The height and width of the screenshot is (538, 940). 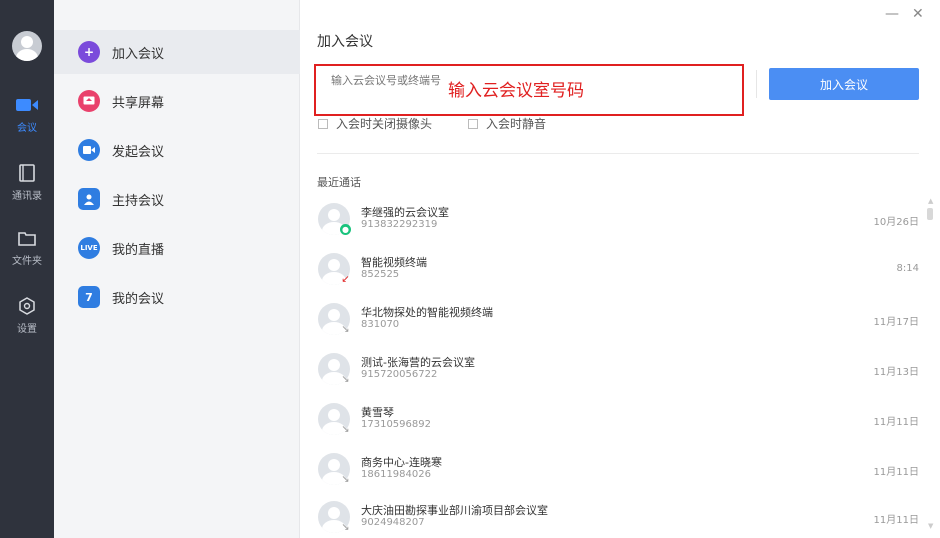 What do you see at coordinates (405, 212) in the screenshot?
I see `call-name: 李继强的云会议室` at bounding box center [405, 212].